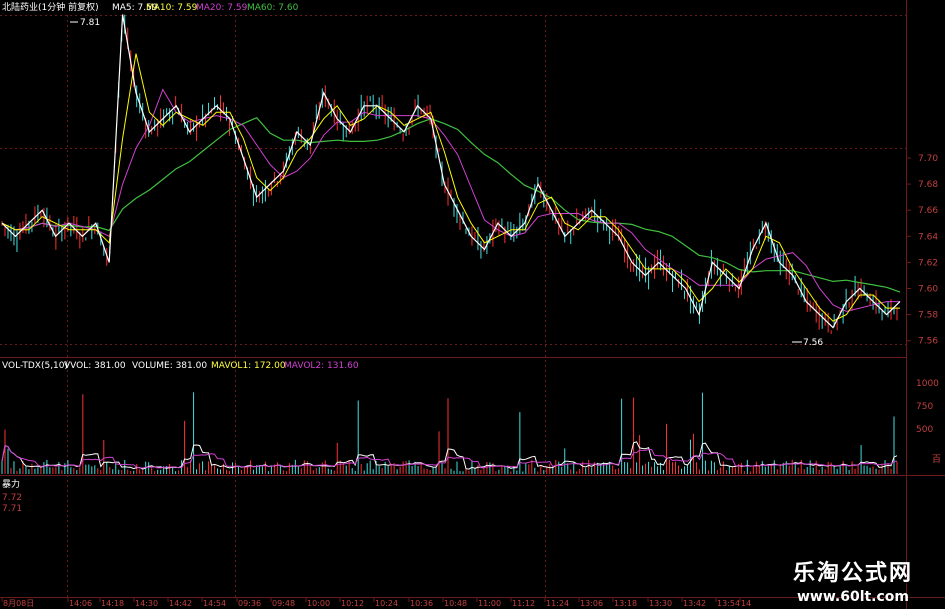 The height and width of the screenshot is (609, 945). What do you see at coordinates (924, 407) in the screenshot?
I see `volume-tick: 750` at bounding box center [924, 407].